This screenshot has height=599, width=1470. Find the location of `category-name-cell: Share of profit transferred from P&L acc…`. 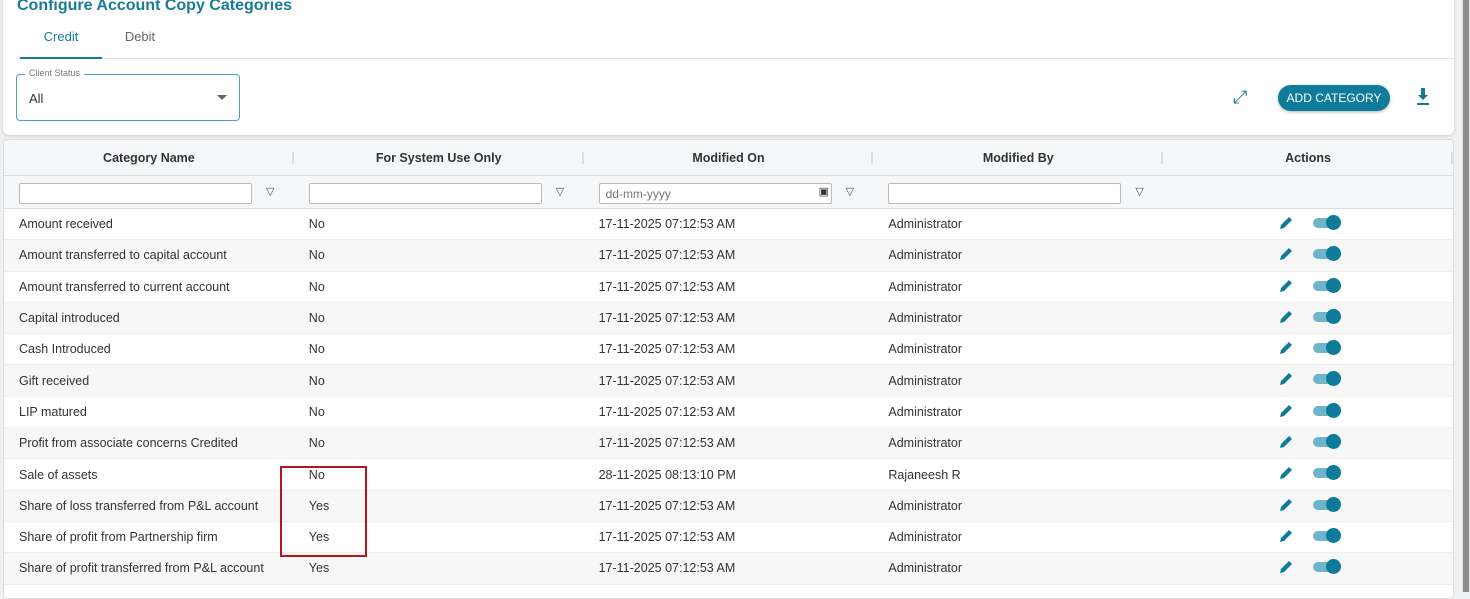

category-name-cell: Share of profit transferred from P&L acc… is located at coordinates (141, 568).